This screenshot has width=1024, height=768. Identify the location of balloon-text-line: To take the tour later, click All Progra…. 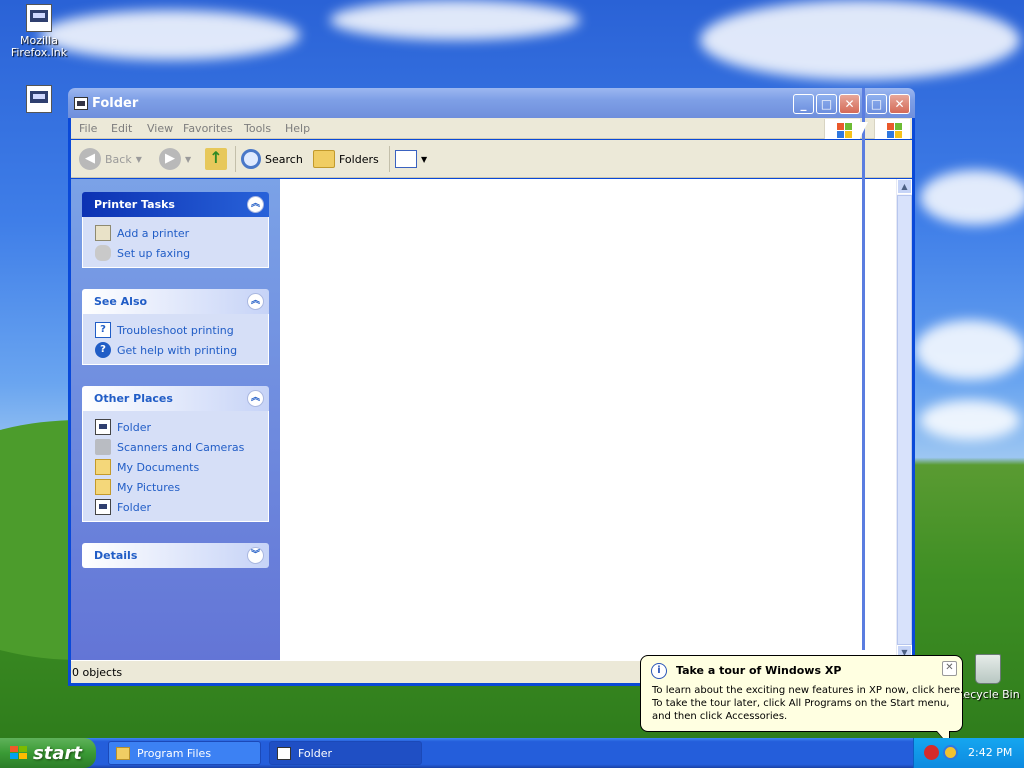
(801, 703).